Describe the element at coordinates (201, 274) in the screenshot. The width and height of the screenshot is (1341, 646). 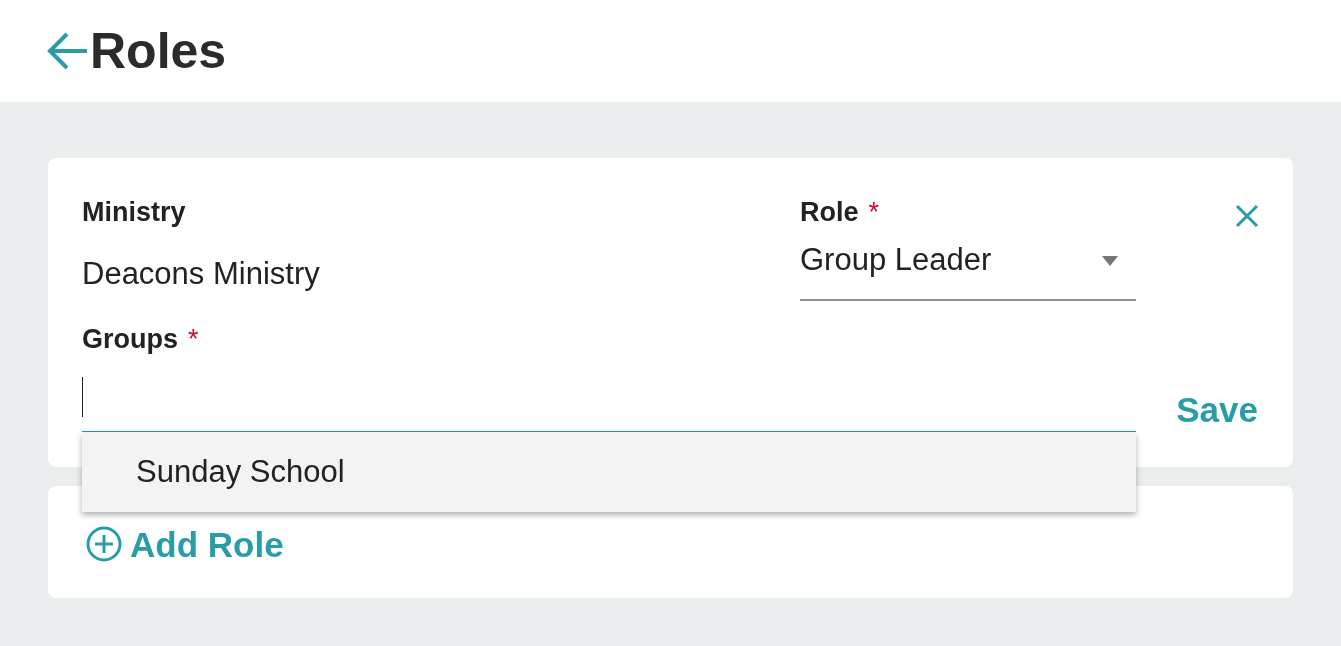
I see `field-value: Deacons Ministry` at that location.